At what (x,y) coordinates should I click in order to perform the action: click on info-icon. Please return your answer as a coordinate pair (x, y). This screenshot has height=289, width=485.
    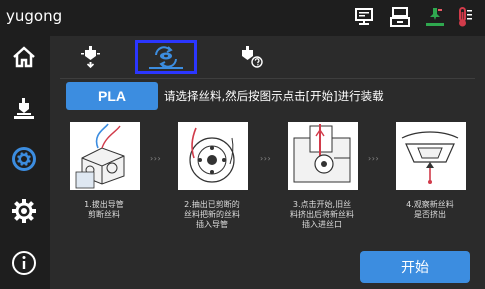
    Looking at the image, I should click on (24, 263).